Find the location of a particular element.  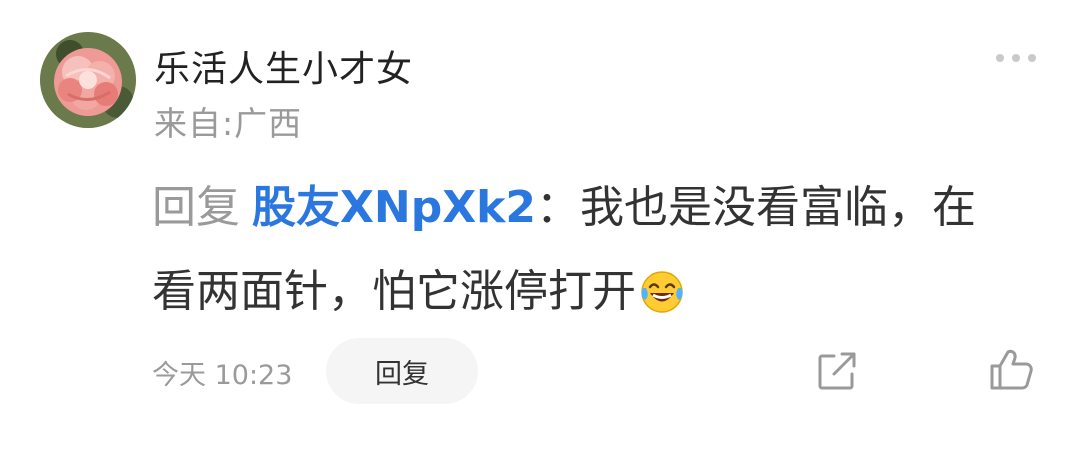

location-label: 来自:广西 is located at coordinates (228, 123).